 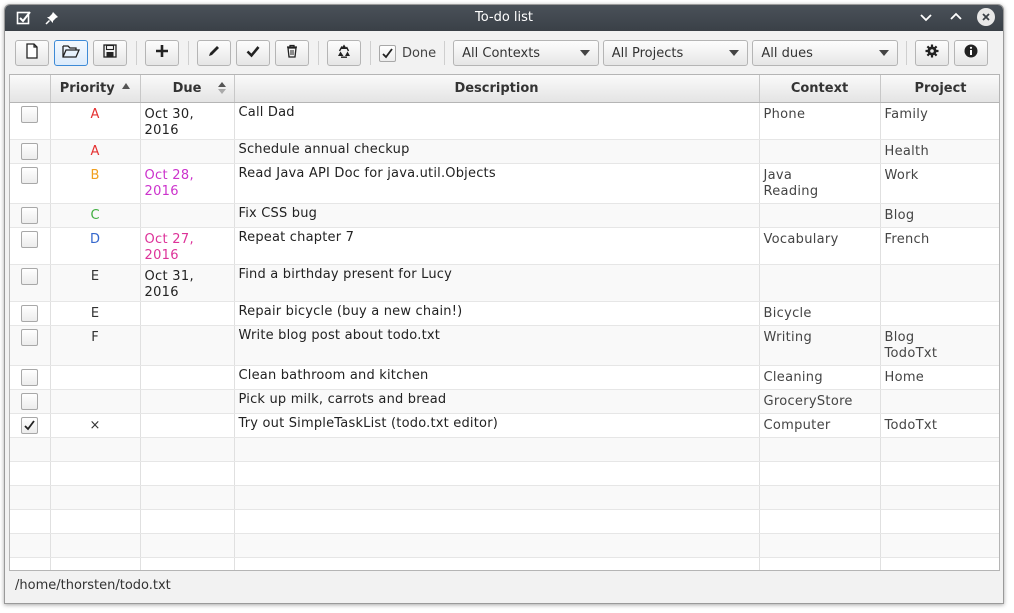 I want to click on info-icon, so click(x=971, y=53).